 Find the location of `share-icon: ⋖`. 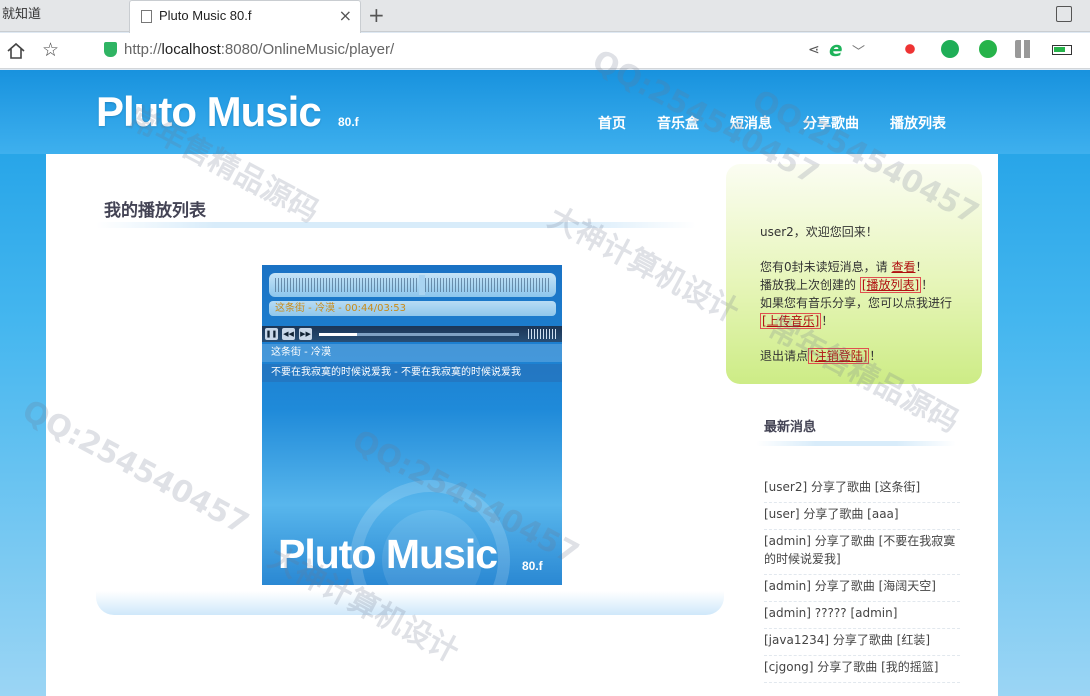

share-icon: ⋖ is located at coordinates (814, 50).